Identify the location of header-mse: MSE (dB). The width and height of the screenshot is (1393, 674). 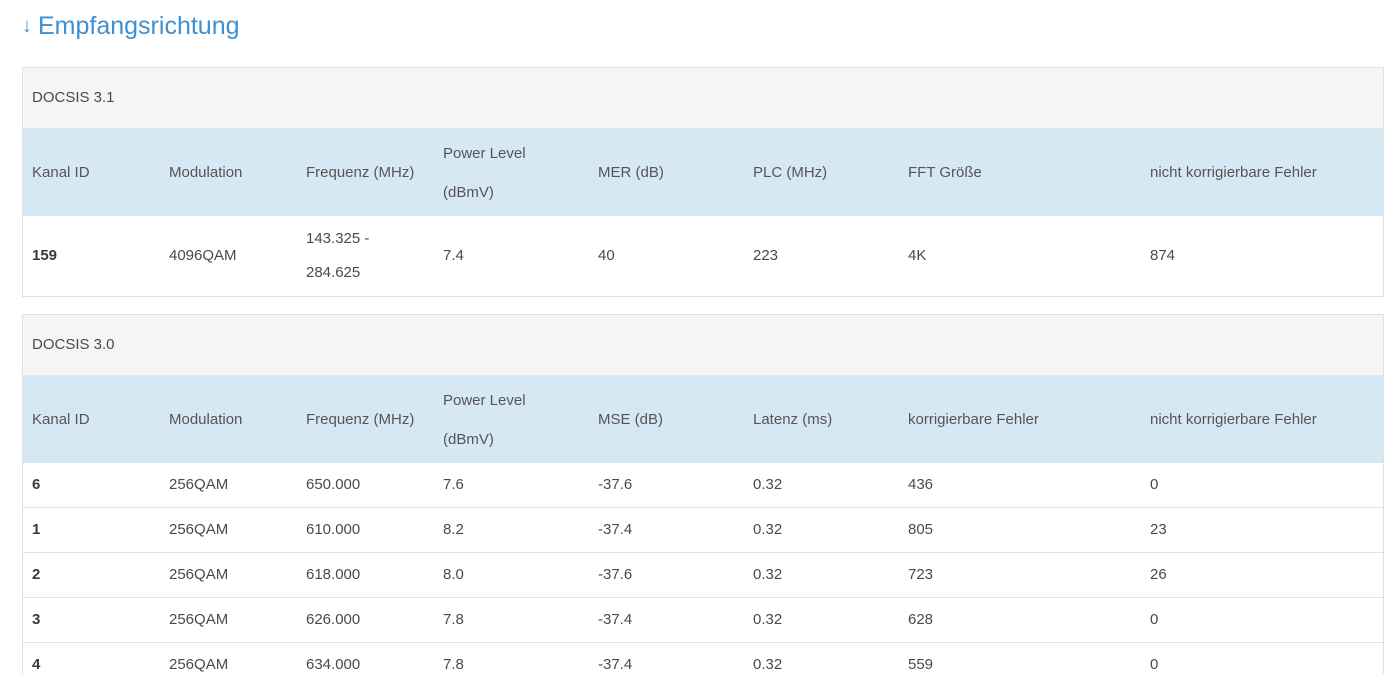
(631, 419).